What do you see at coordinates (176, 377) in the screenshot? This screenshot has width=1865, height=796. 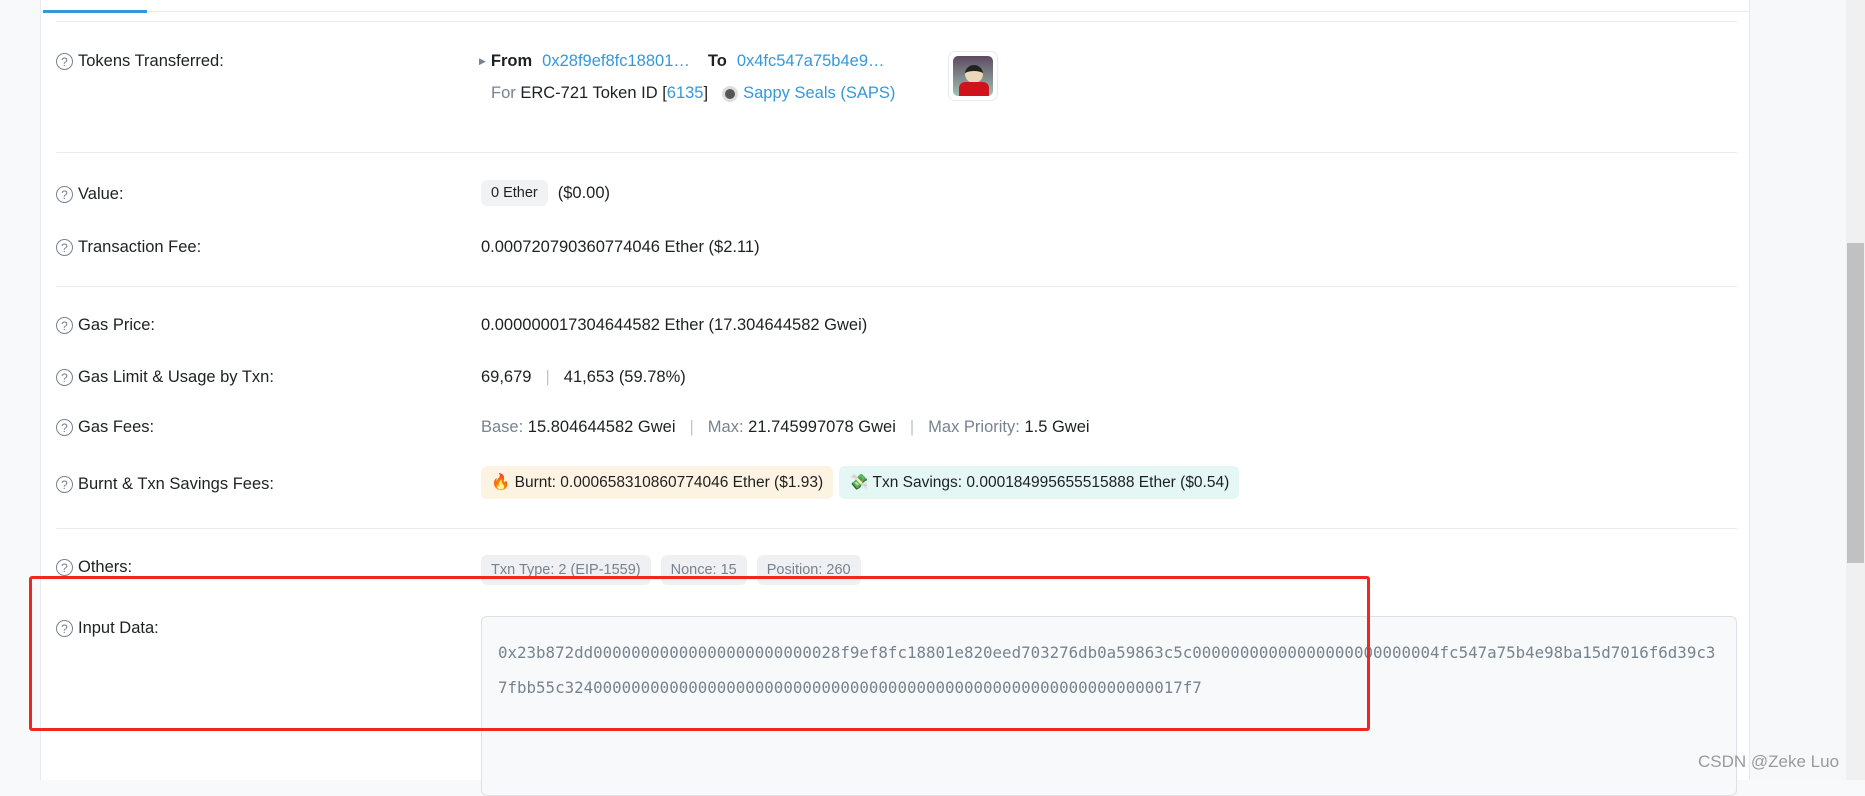 I see `label-text: Gas Limit & Usage by Txn:` at bounding box center [176, 377].